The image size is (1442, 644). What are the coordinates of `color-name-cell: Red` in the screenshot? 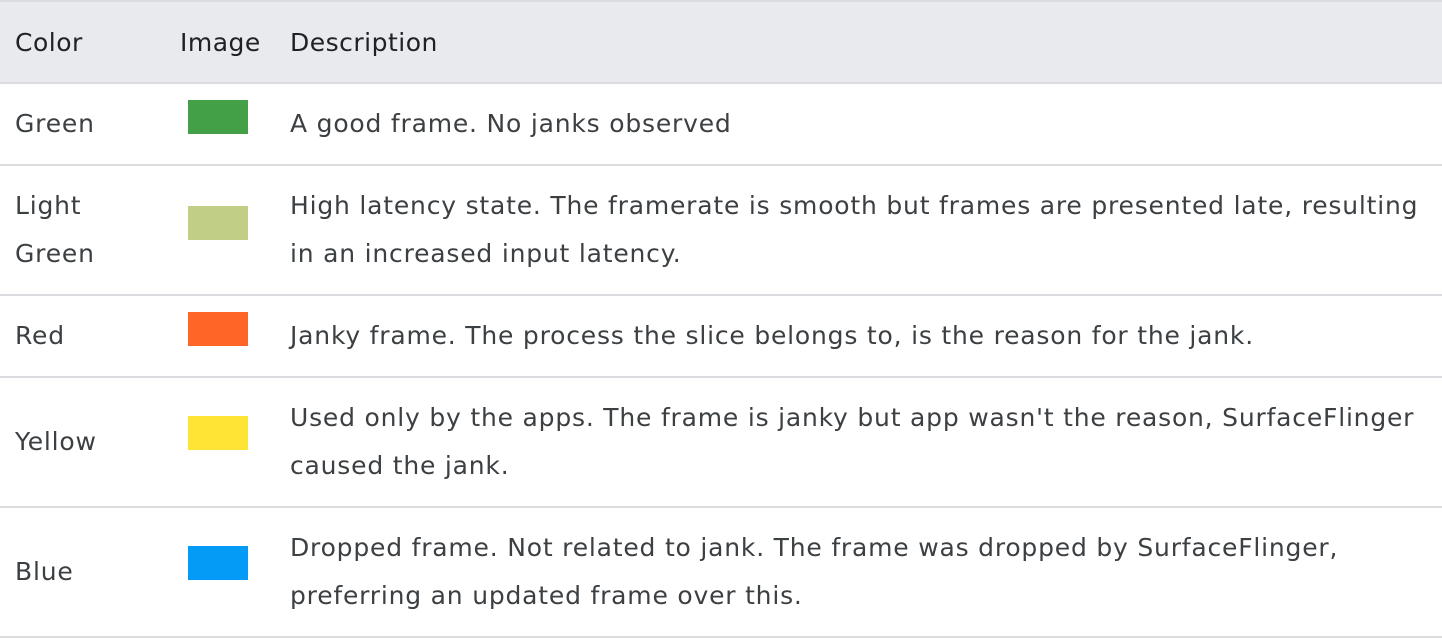 It's located at (82, 336).